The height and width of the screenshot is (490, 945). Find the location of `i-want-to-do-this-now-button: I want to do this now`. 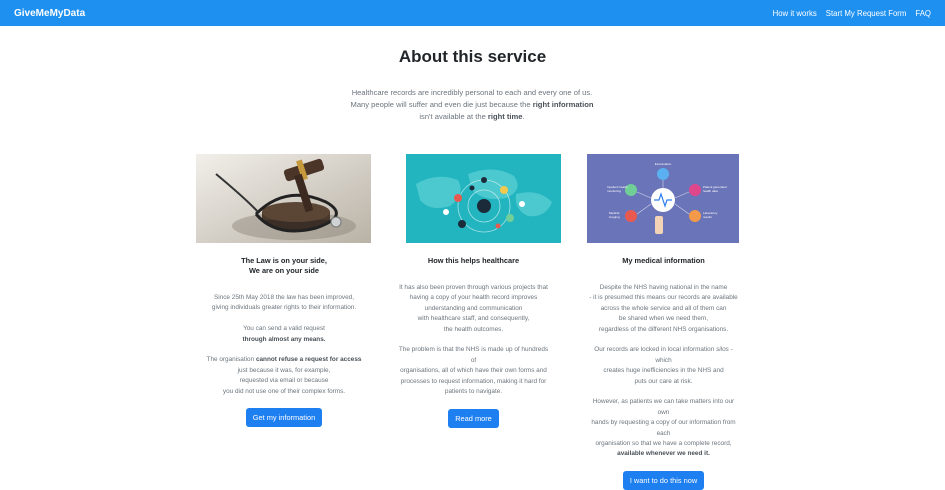

i-want-to-do-this-now-button: I want to do this now is located at coordinates (663, 480).